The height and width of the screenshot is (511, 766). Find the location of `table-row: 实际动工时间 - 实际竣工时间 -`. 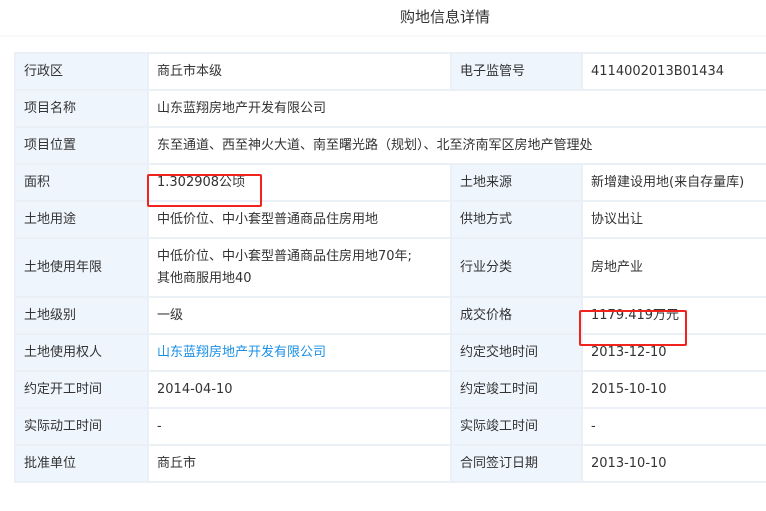

table-row: 实际动工时间 - 实际竣工时间 - is located at coordinates (390, 426).